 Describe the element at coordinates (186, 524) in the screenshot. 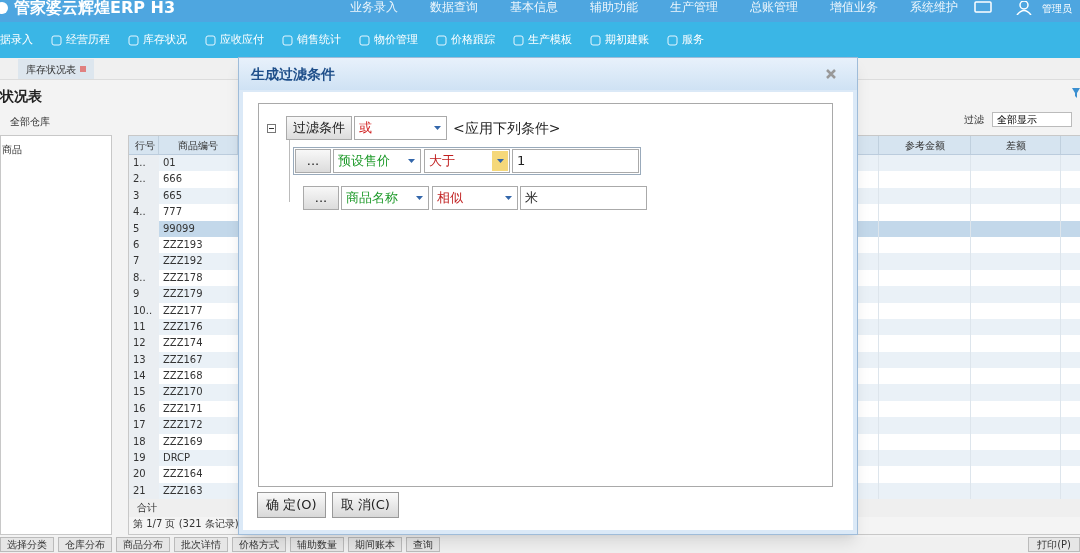

I see `pager-text: 第 1/7 页 (321 条记录)` at that location.